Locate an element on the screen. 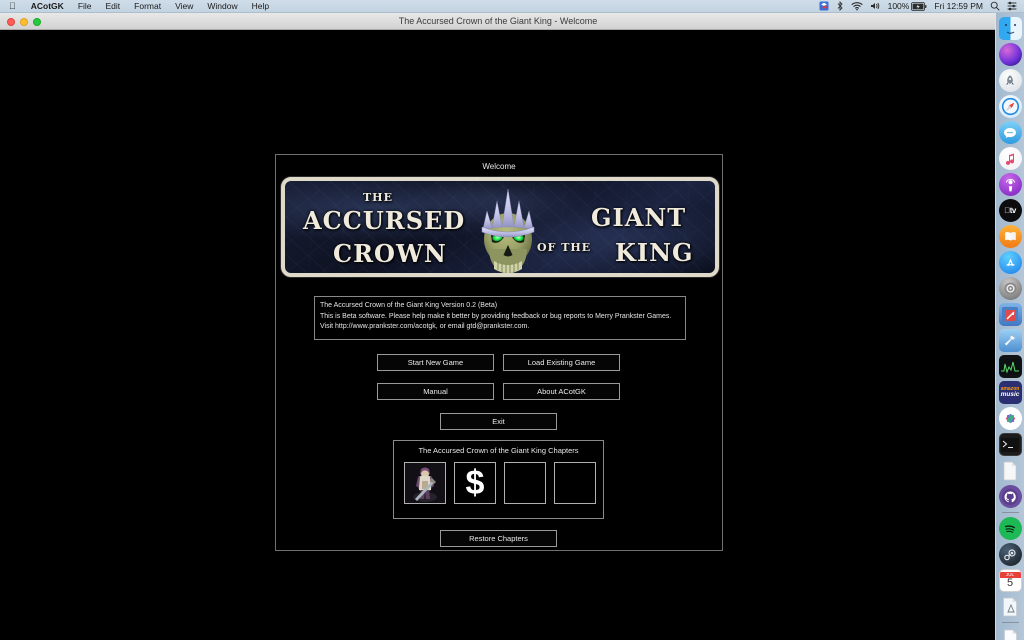  speech-bubble-icon is located at coordinates (1010, 132).